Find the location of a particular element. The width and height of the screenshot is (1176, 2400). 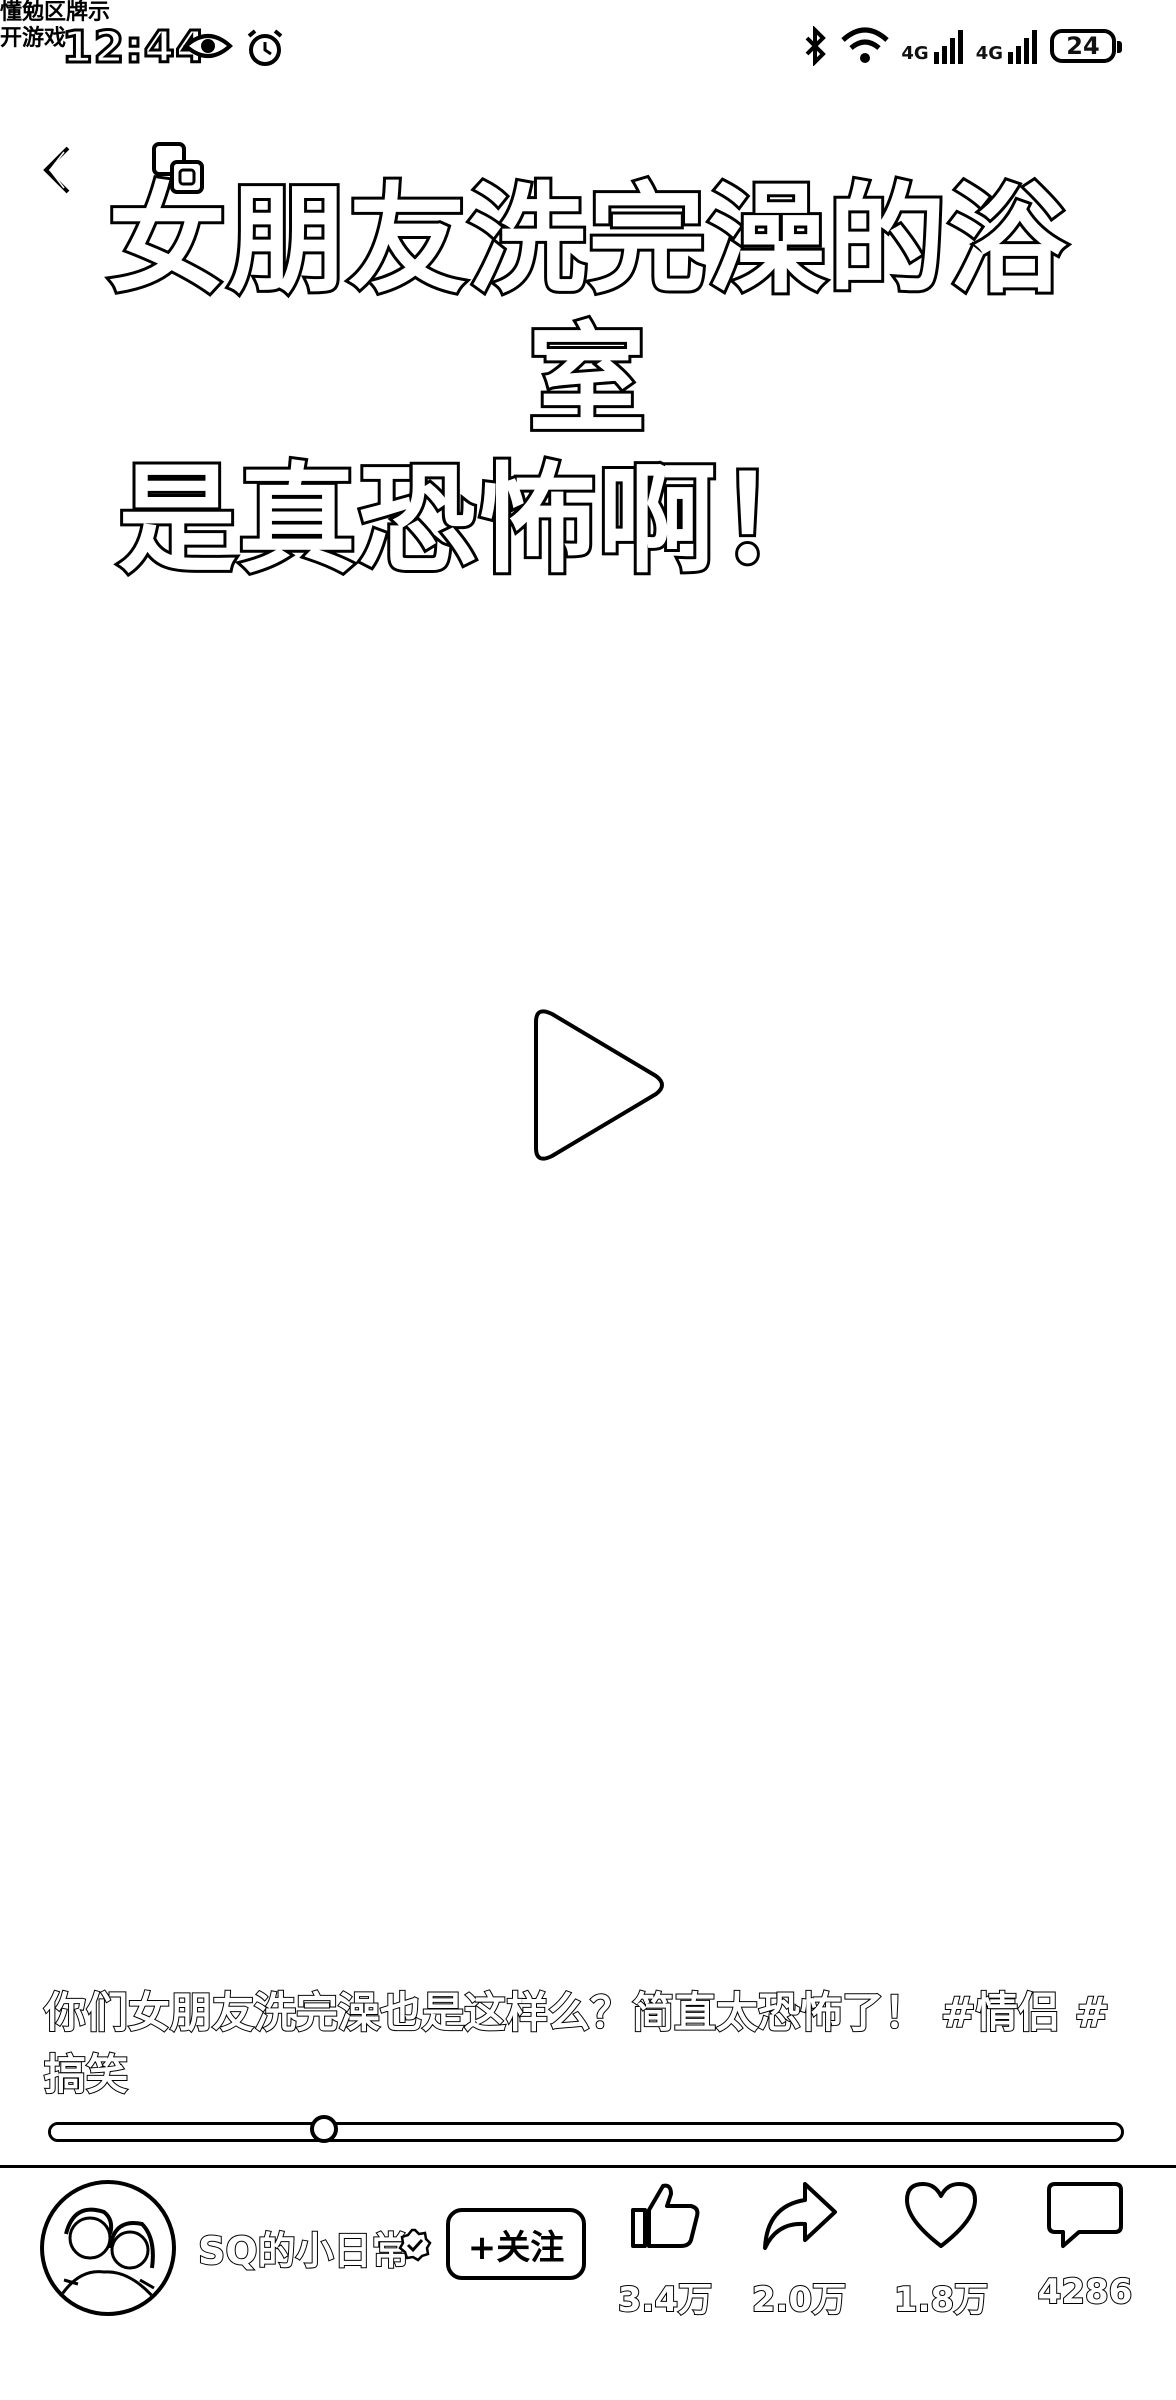

alarm-icon is located at coordinates (265, 47).